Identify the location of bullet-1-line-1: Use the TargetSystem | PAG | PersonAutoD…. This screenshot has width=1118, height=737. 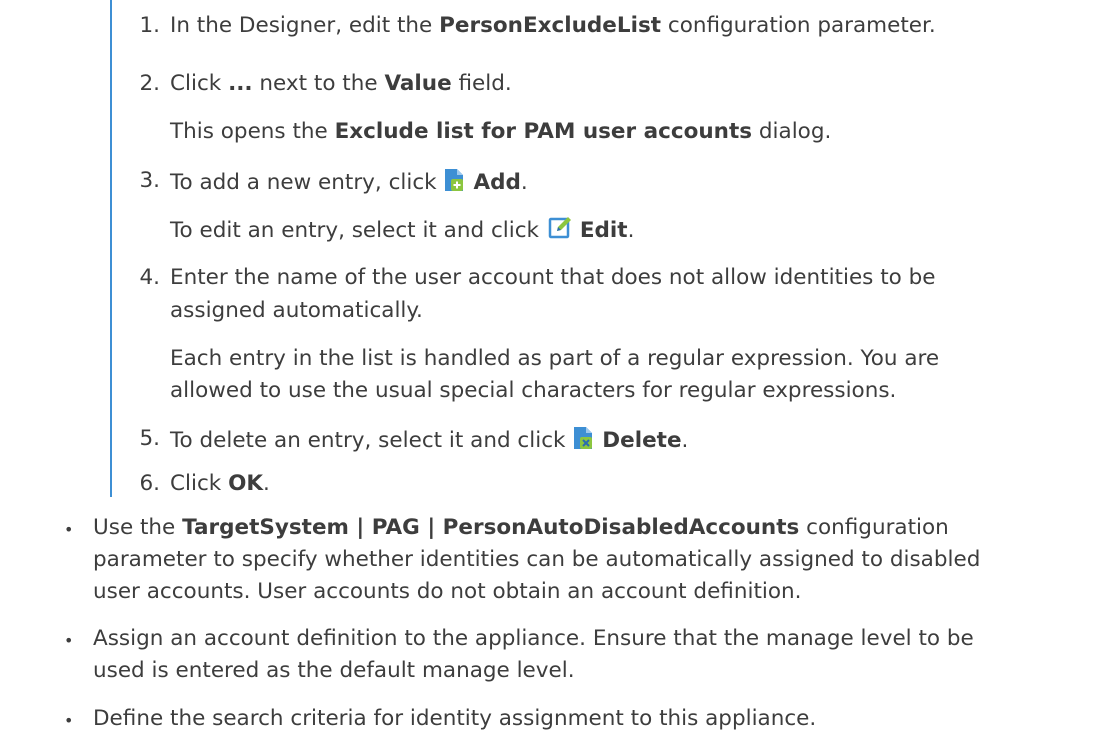
(521, 527).